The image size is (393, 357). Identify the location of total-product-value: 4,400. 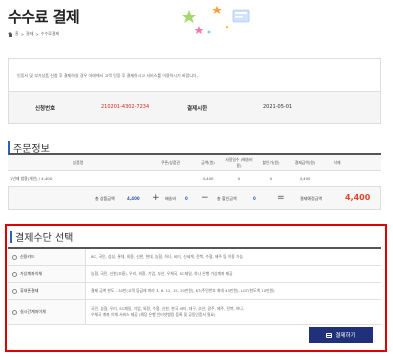
(133, 198).